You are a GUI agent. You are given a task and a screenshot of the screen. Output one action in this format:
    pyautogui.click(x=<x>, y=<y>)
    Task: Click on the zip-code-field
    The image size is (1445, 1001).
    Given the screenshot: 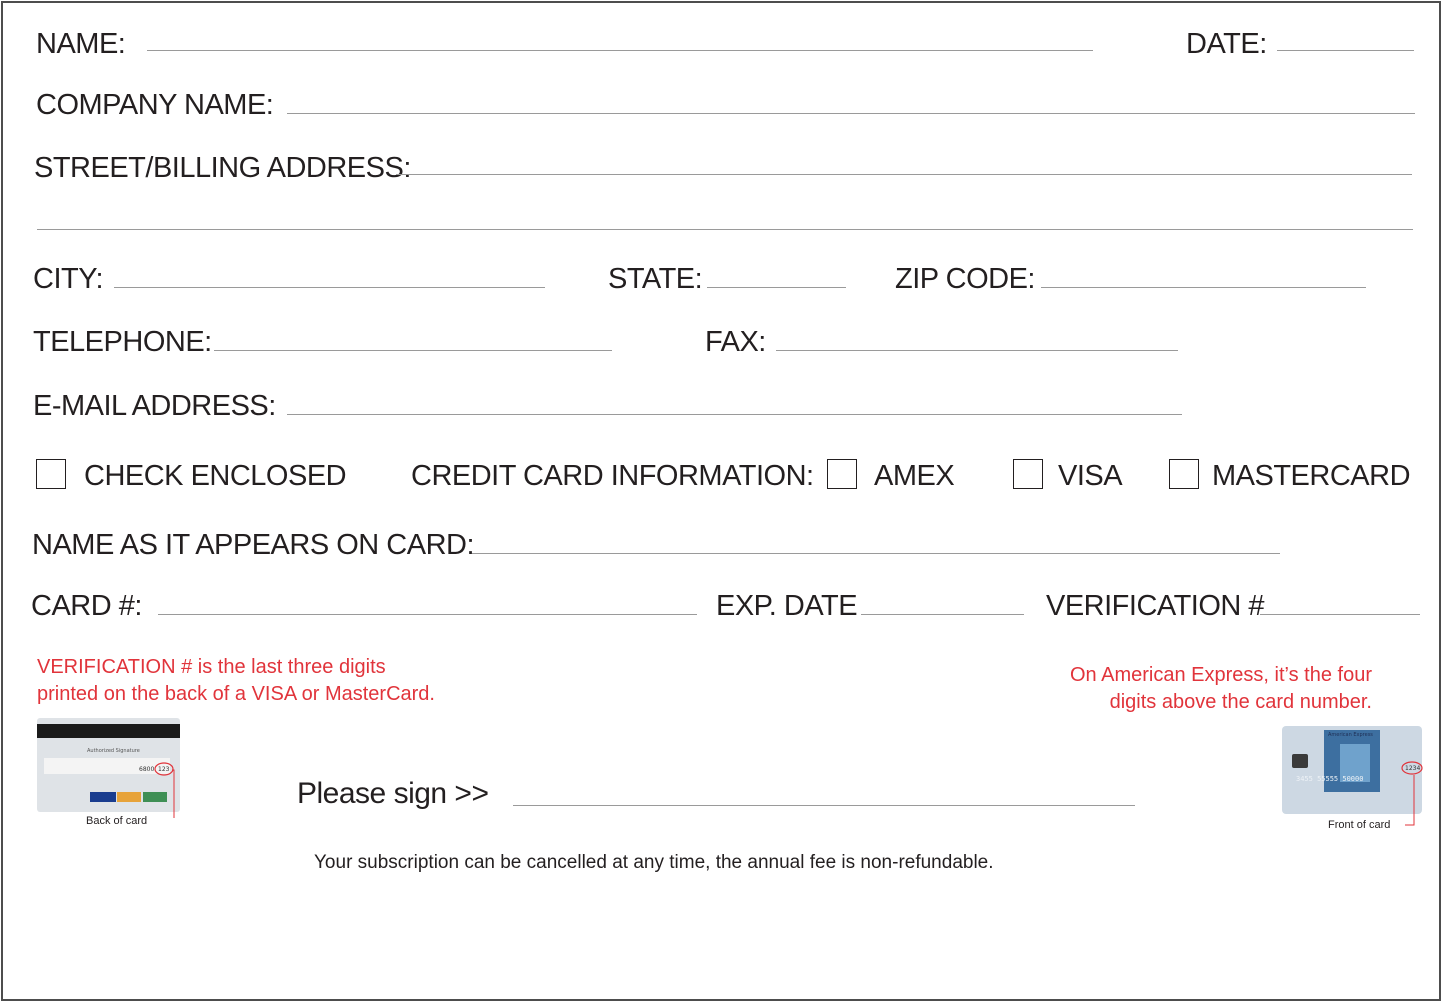 What is the action you would take?
    pyautogui.click(x=1203, y=287)
    